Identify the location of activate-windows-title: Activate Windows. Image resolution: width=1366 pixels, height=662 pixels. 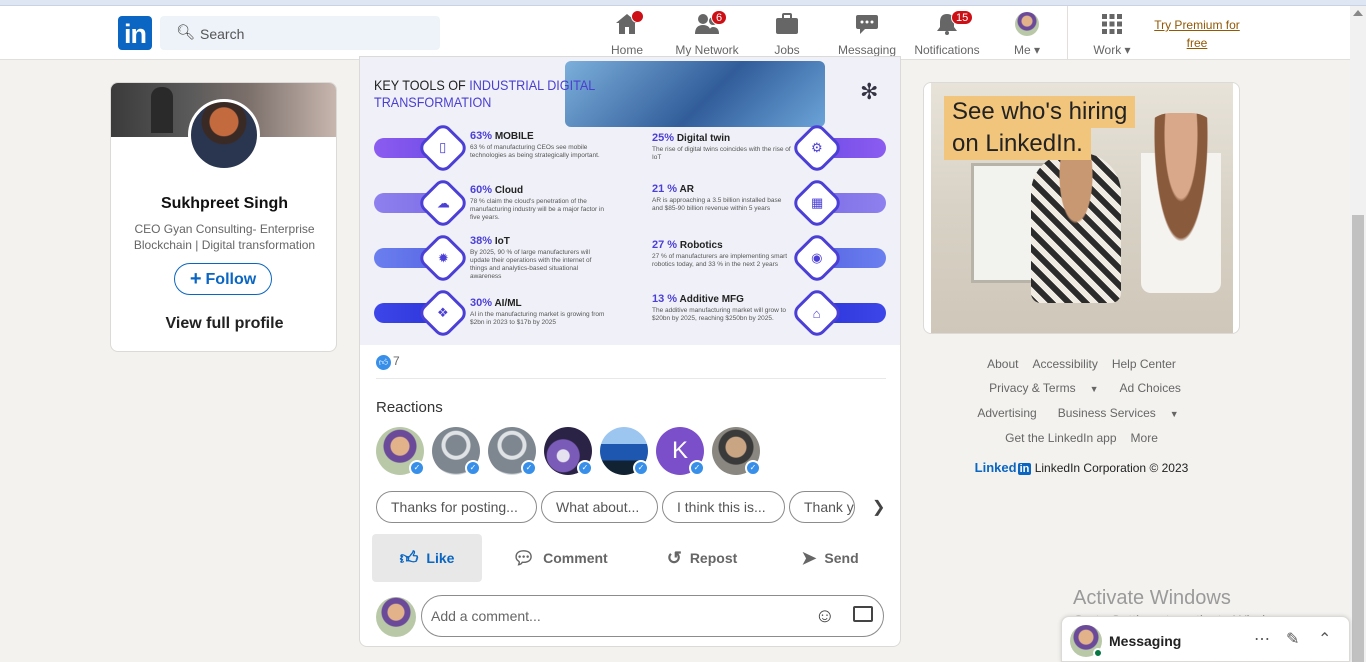
(1152, 598).